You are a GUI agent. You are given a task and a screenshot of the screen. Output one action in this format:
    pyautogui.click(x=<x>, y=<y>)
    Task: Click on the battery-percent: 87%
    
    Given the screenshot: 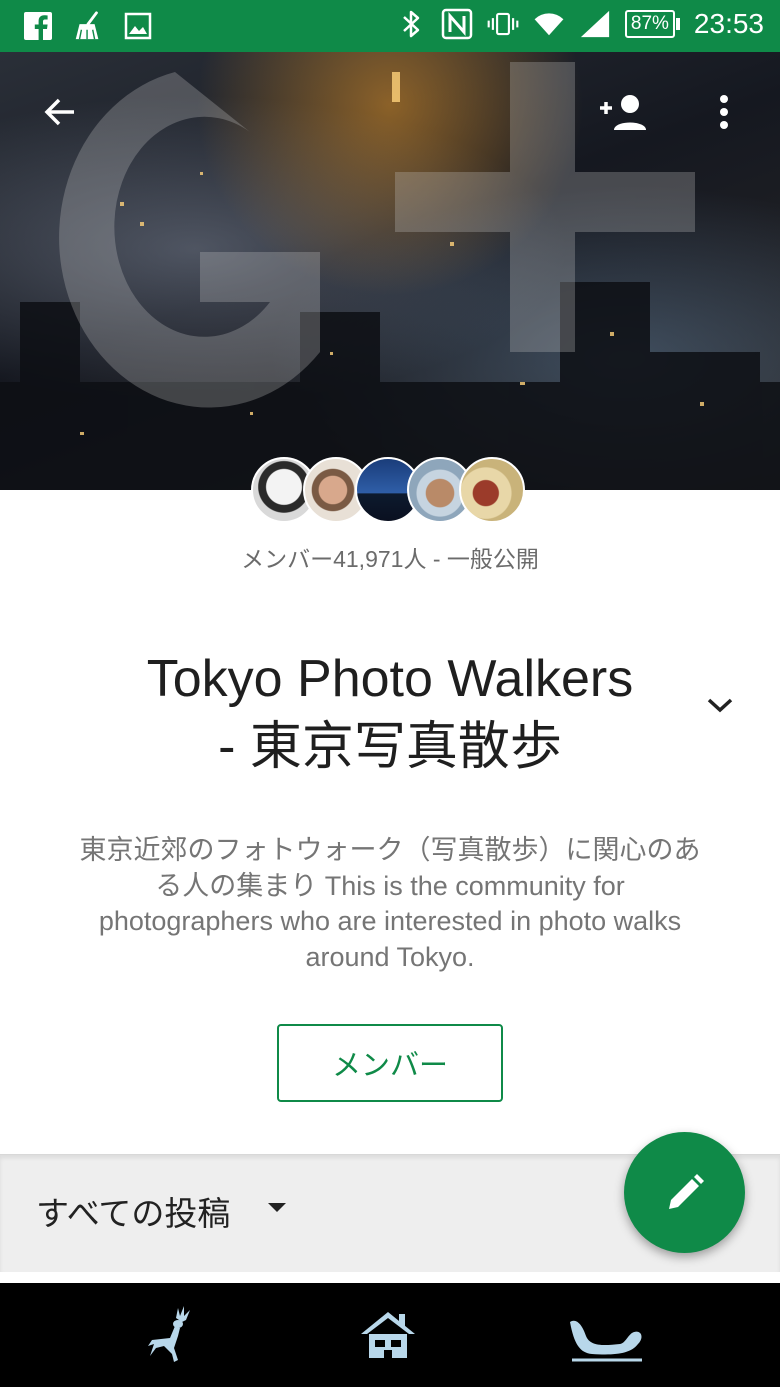 What is the action you would take?
    pyautogui.click(x=649, y=23)
    